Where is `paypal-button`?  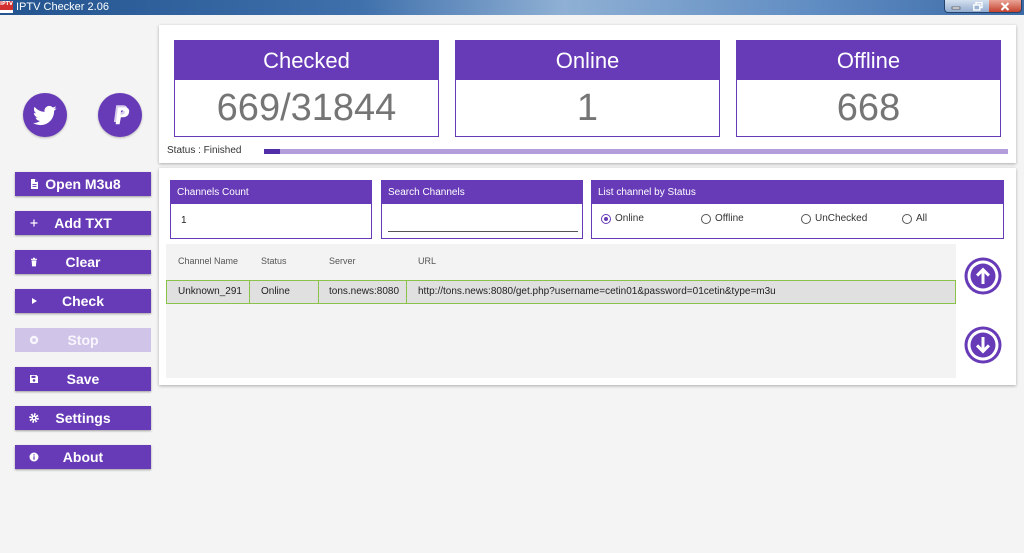 paypal-button is located at coordinates (120, 115).